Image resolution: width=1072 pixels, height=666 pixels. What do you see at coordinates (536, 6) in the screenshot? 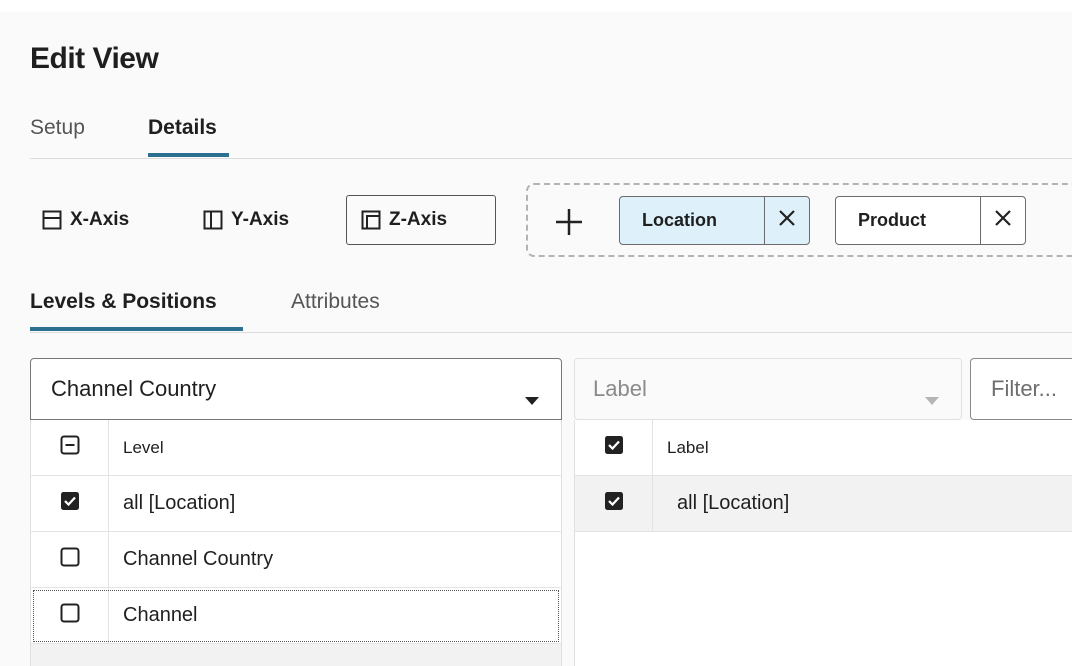
I see `top-strip` at bounding box center [536, 6].